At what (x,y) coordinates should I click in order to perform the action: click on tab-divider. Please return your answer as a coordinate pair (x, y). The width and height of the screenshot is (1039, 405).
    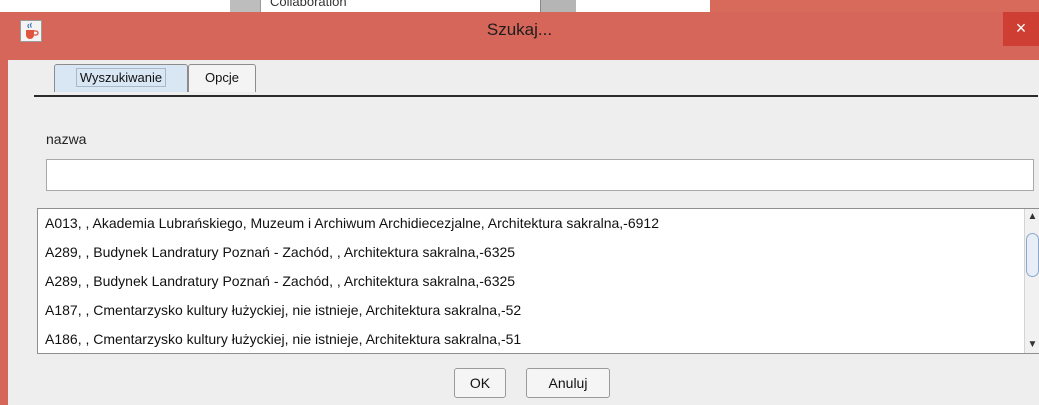
    Looking at the image, I should click on (536, 96).